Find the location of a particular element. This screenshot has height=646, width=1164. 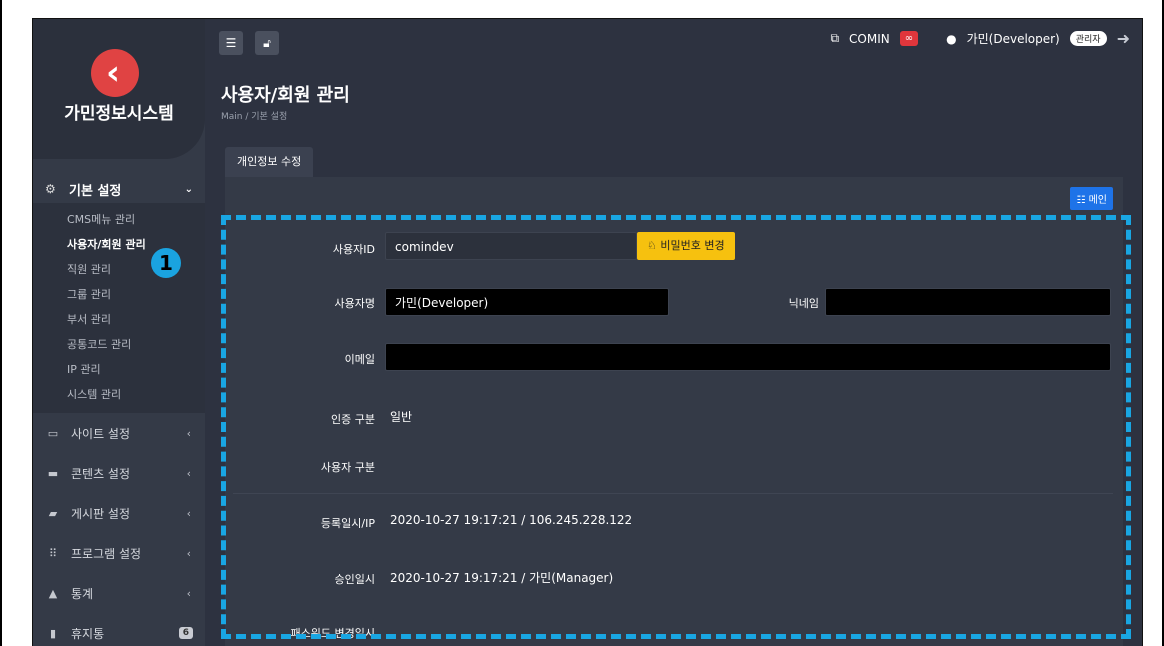

sidebar-item-label: 휴지통 is located at coordinates (88, 633).